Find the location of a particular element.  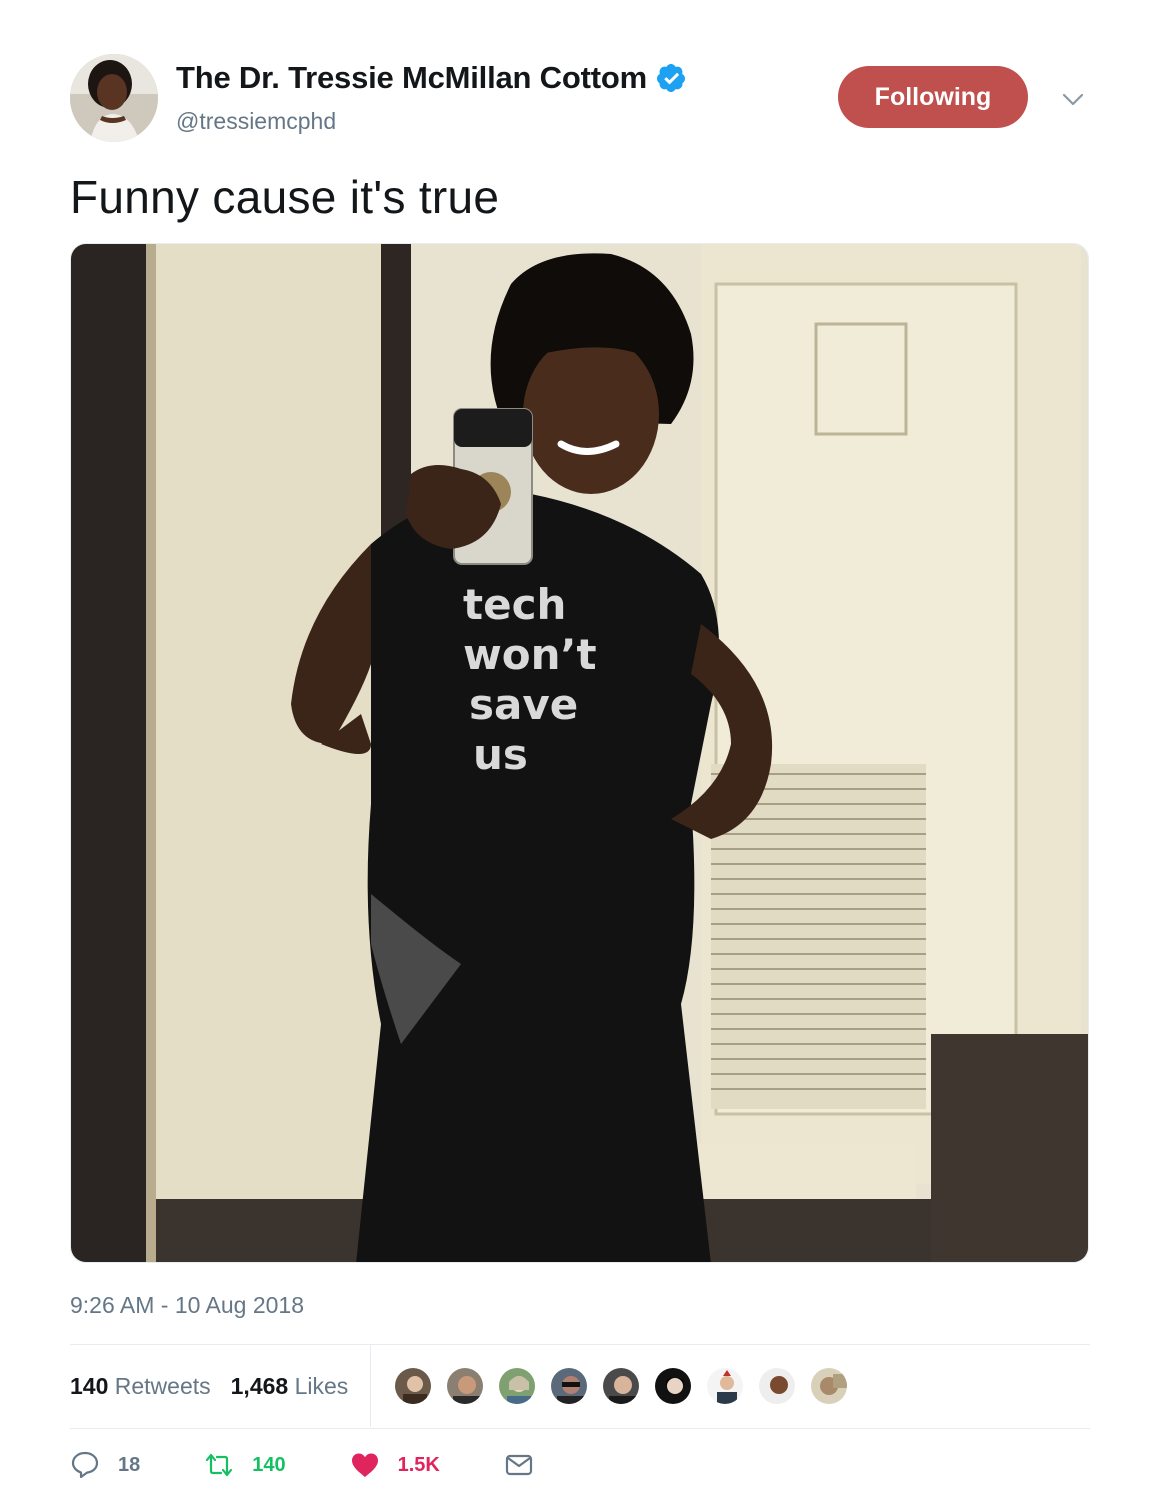

shirt-line-4: us is located at coordinates (500, 754).